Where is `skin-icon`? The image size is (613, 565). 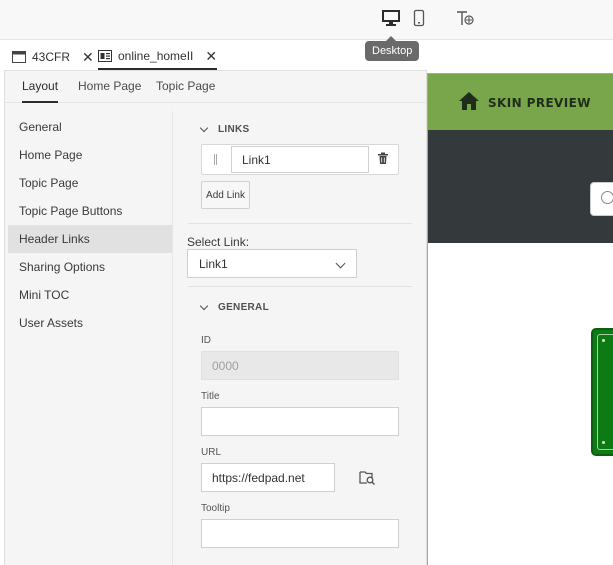
skin-icon is located at coordinates (105, 56).